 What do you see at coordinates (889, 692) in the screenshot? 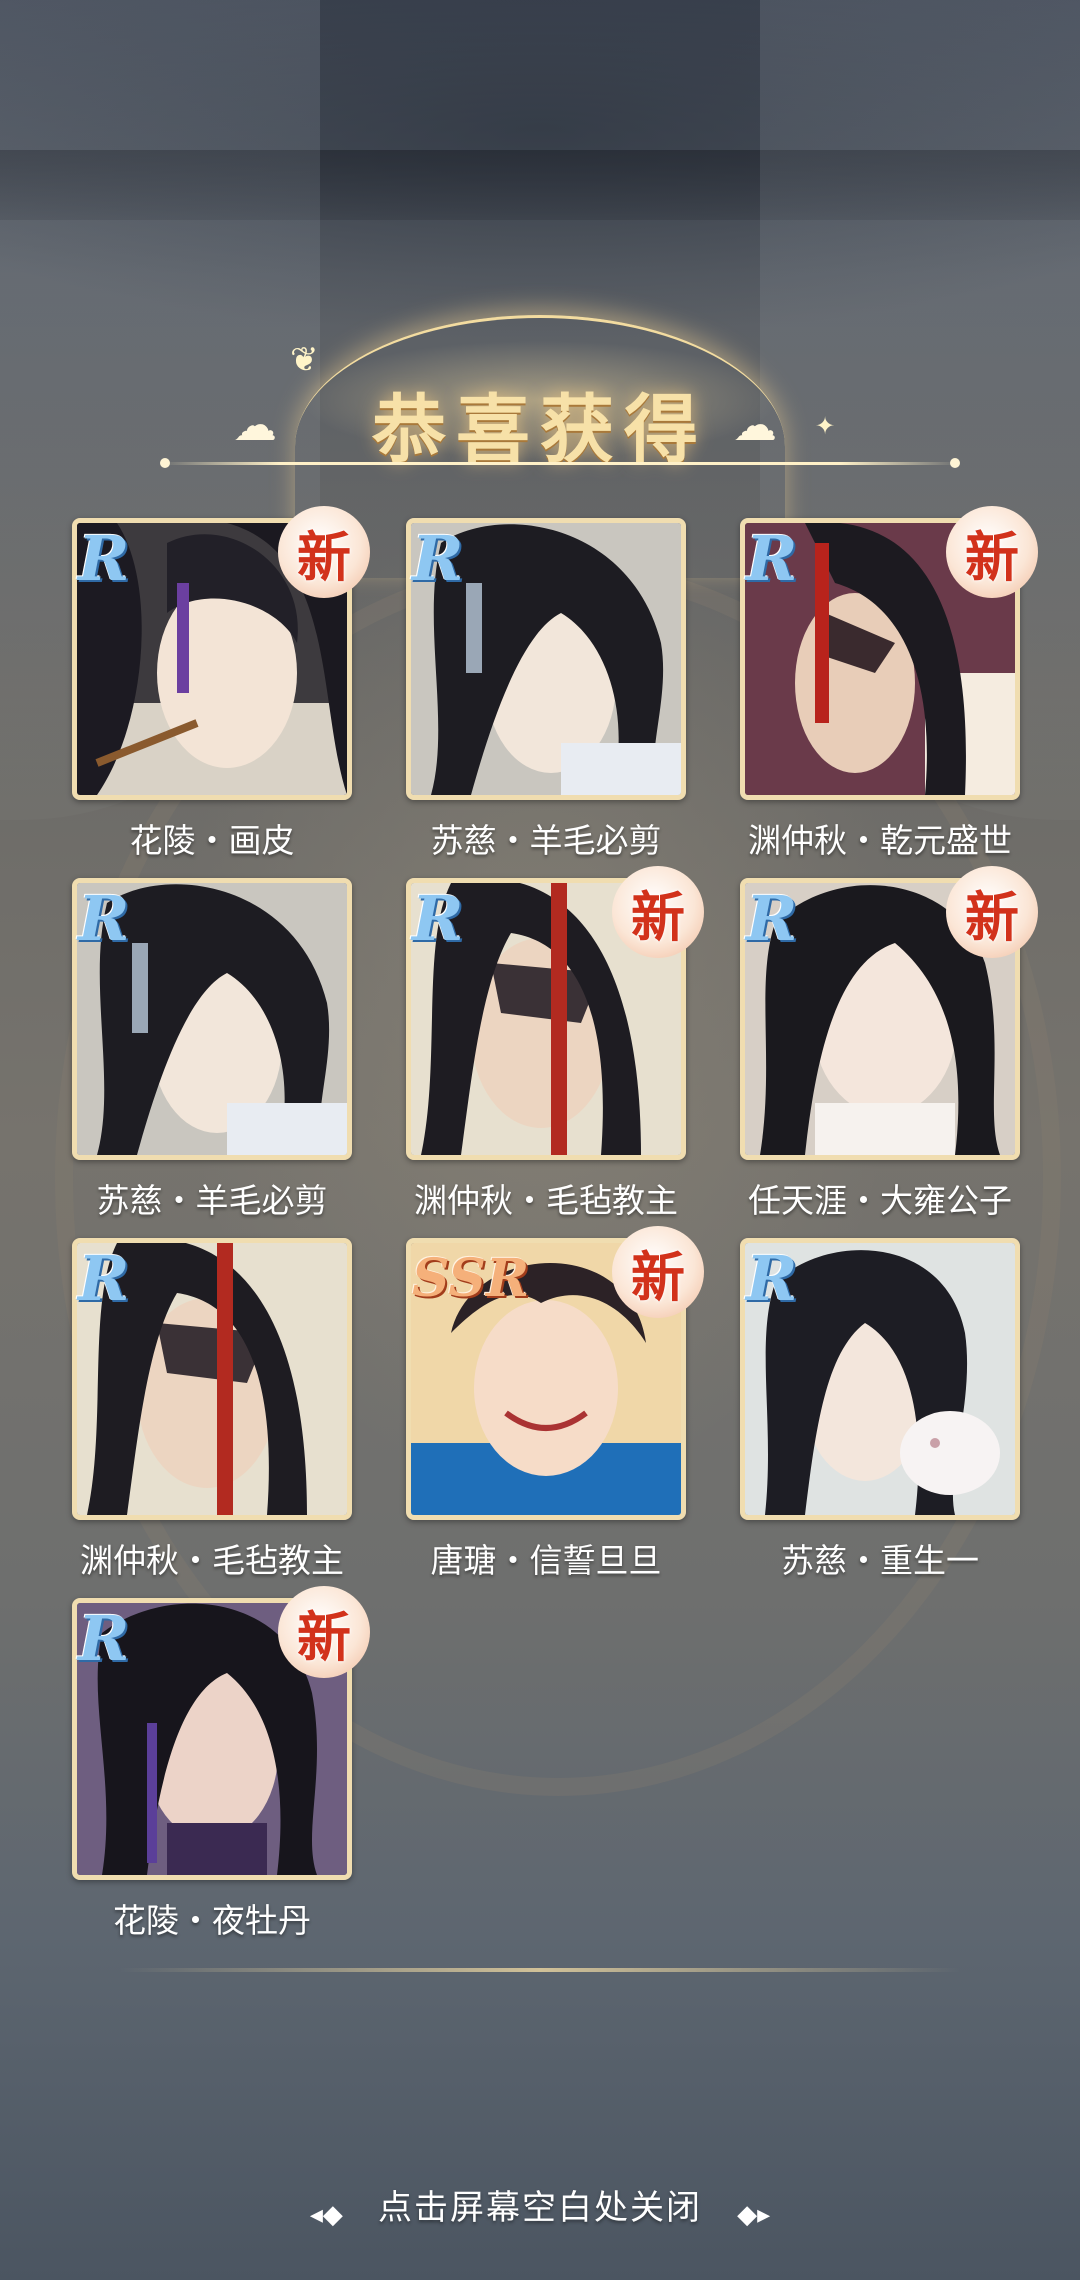
I see `reward-card: R 新 渊仲秋・乾元盛世` at bounding box center [889, 692].